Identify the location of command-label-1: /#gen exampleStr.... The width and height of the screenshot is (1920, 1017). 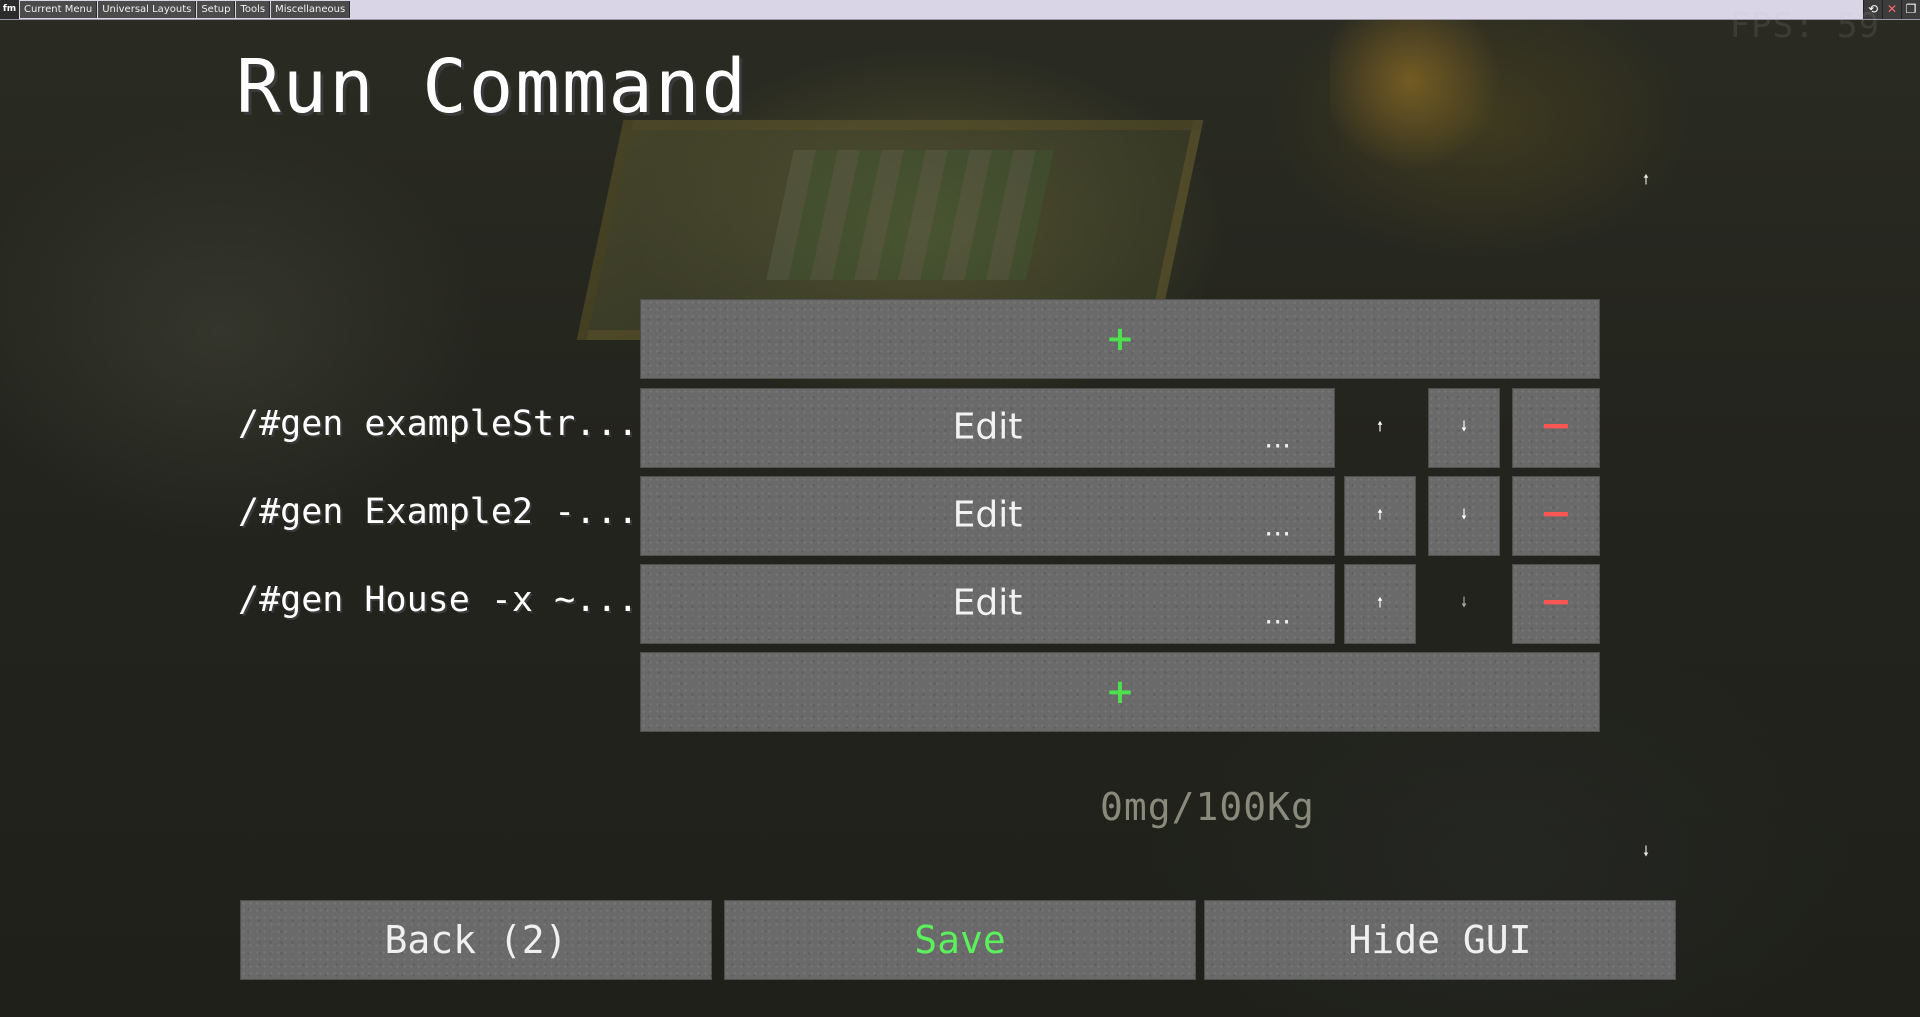
(438, 424).